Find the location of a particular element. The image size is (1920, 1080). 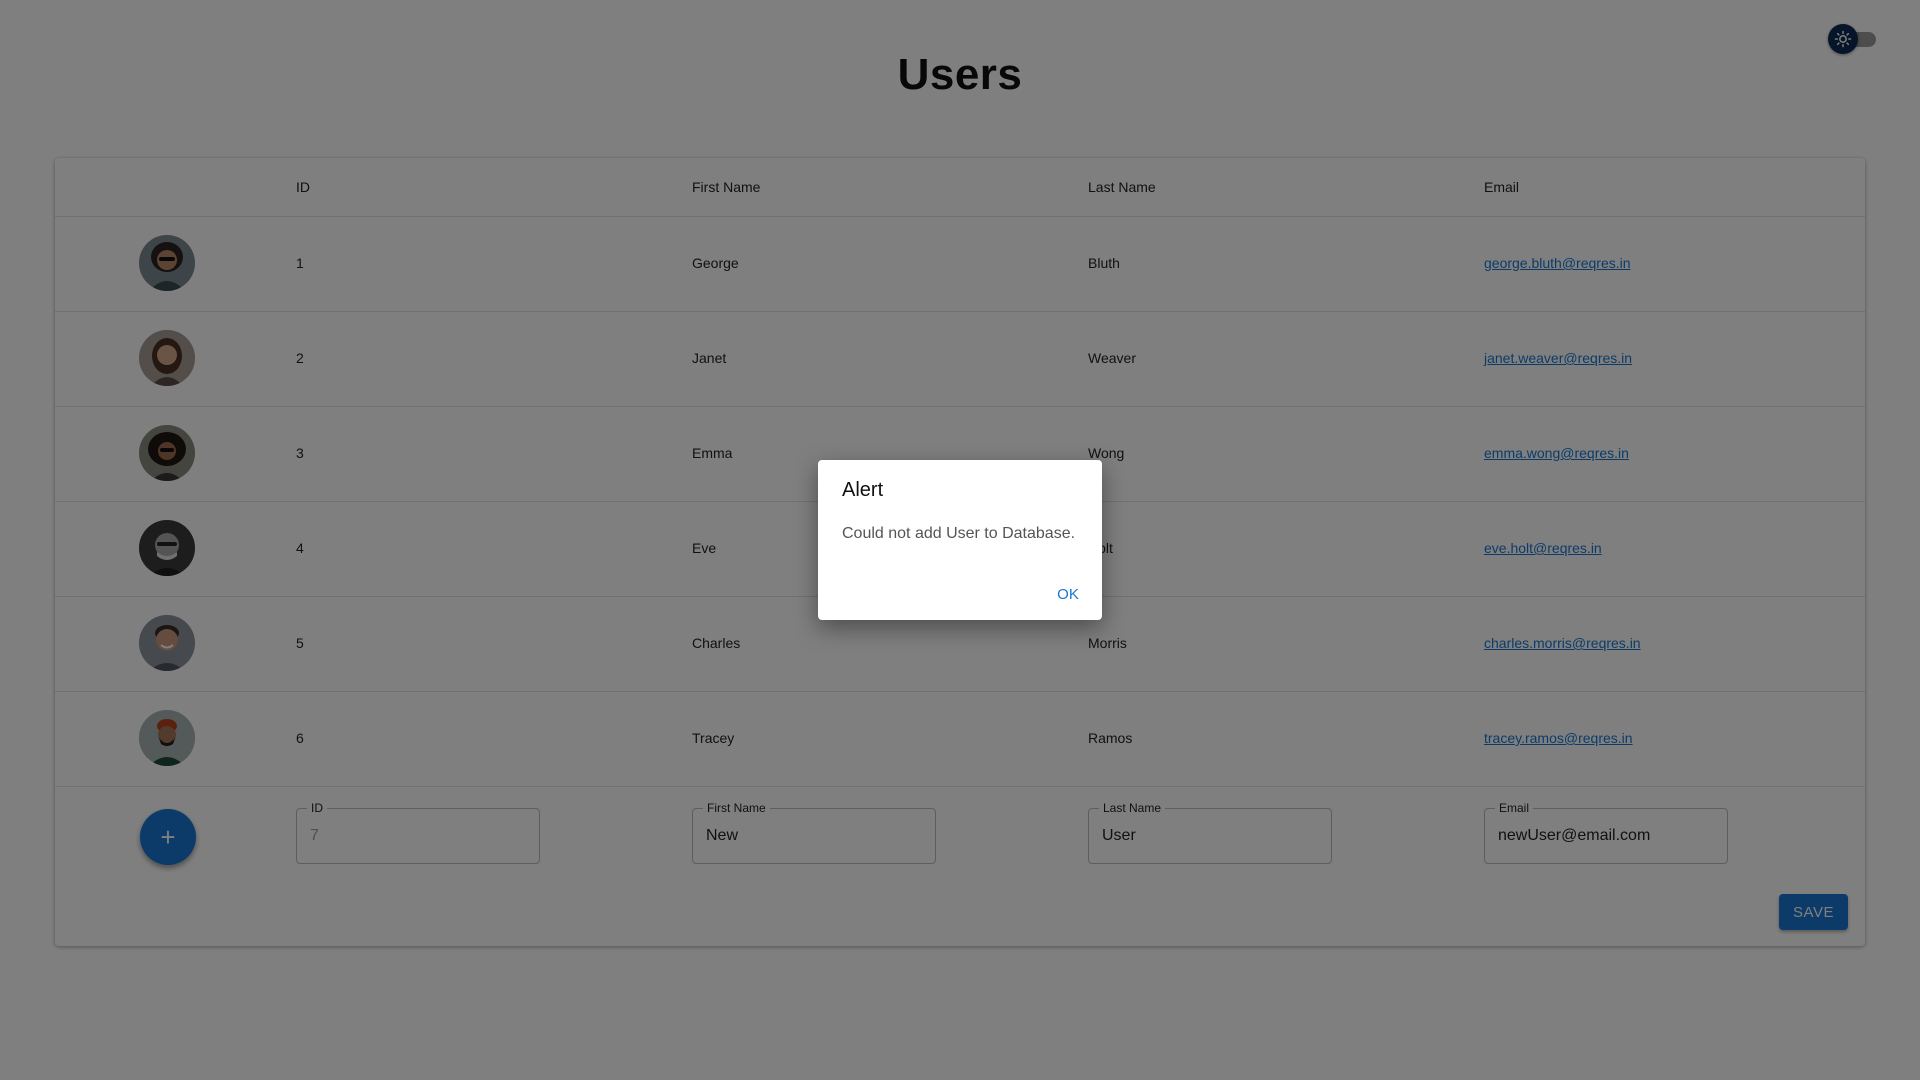

alert-title: Alert is located at coordinates (863, 490).